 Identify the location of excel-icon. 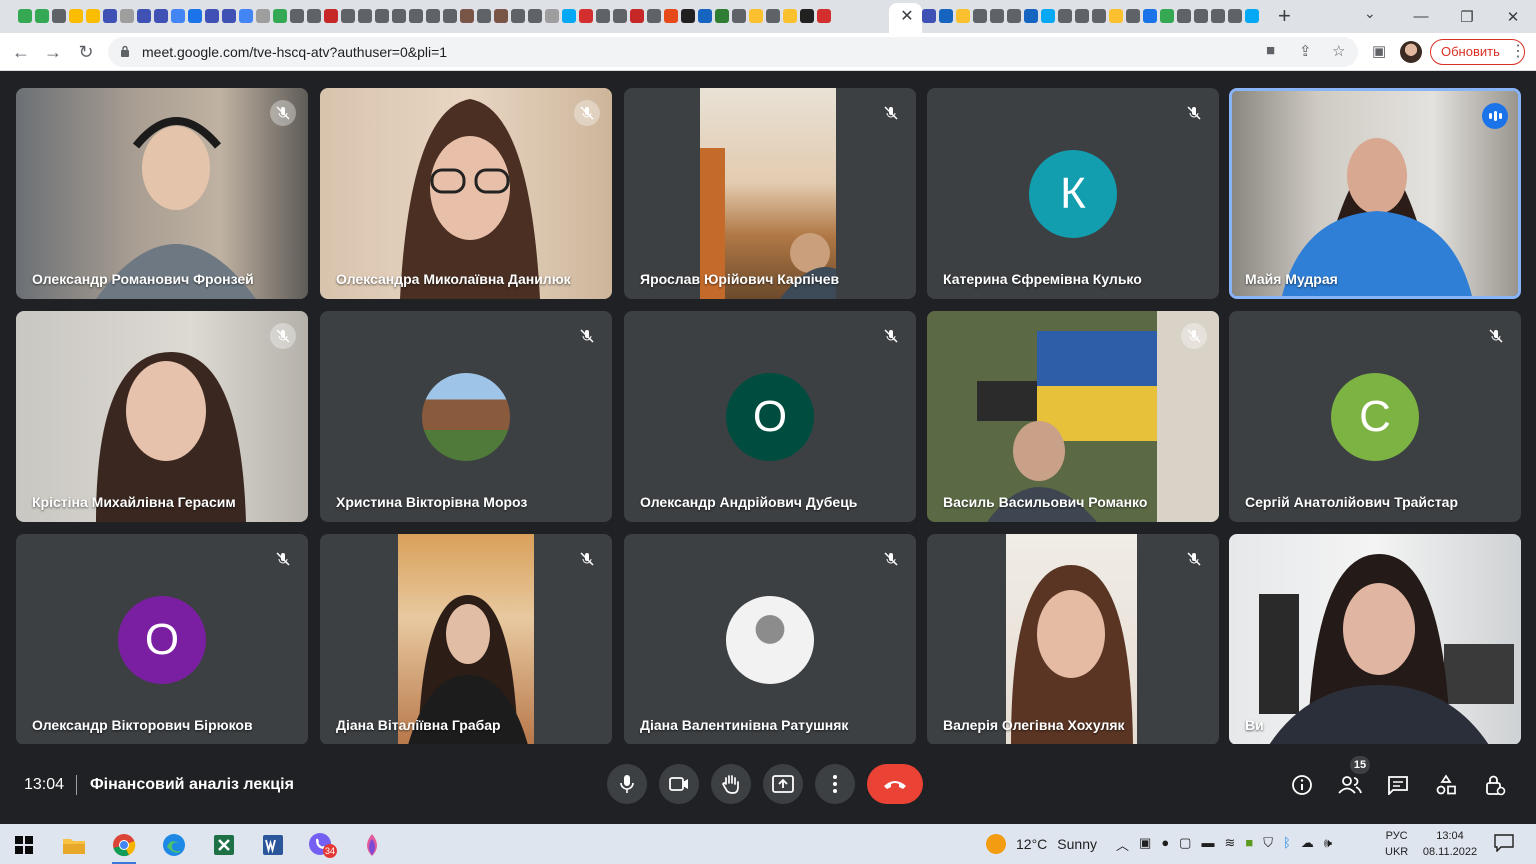
(224, 845).